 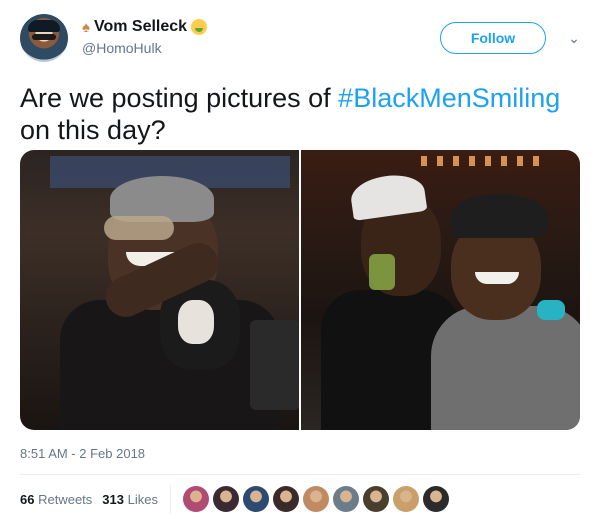 I want to click on chevron-down-icon: ⌄, so click(x=574, y=38).